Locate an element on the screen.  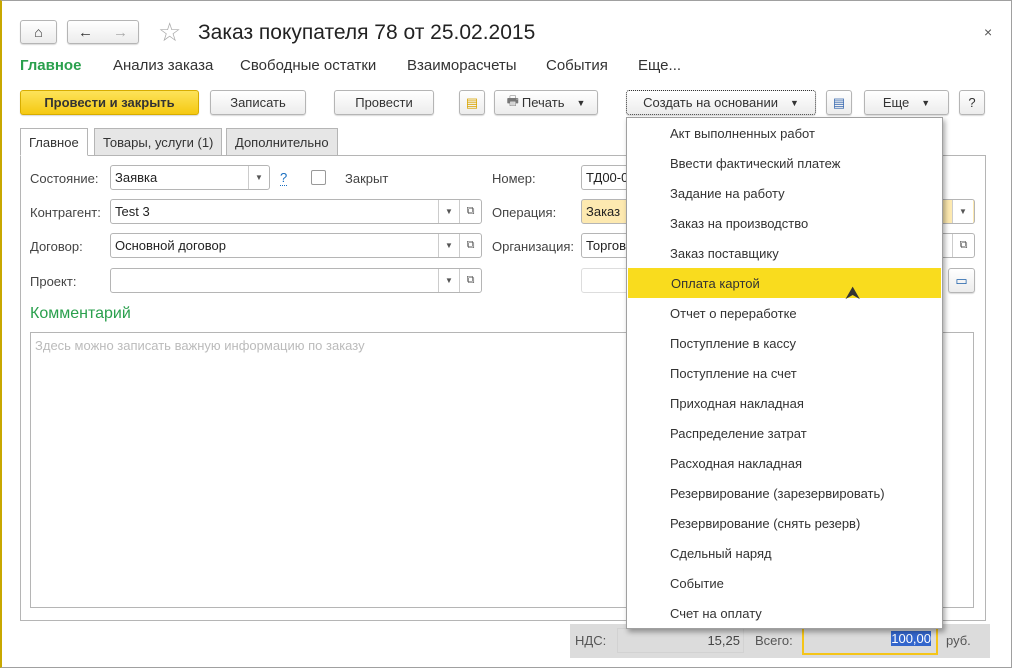
menu-item: Распределение затрат is located at coordinates (784, 433).